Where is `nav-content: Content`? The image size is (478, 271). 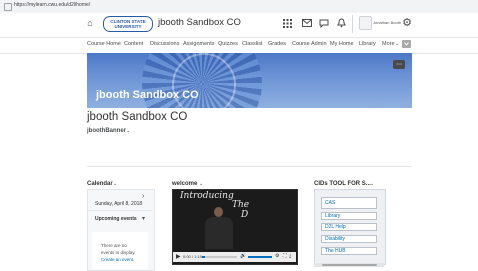
nav-content: Content is located at coordinates (133, 44).